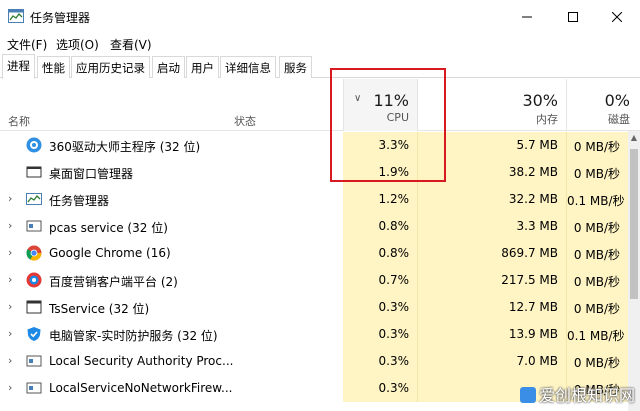 The height and width of the screenshot is (411, 640). Describe the element at coordinates (320, 17) in the screenshot. I see `title-bar: 任务管理器` at that location.